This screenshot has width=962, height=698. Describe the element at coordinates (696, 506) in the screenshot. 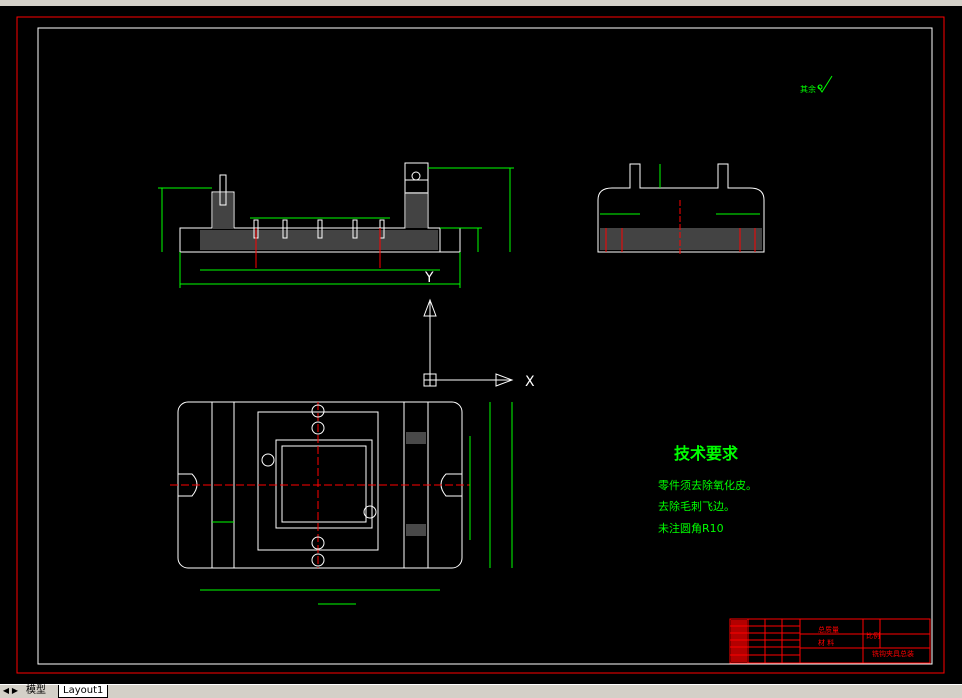

I see `tech-req-line-2: 去除毛刺飞边。` at that location.